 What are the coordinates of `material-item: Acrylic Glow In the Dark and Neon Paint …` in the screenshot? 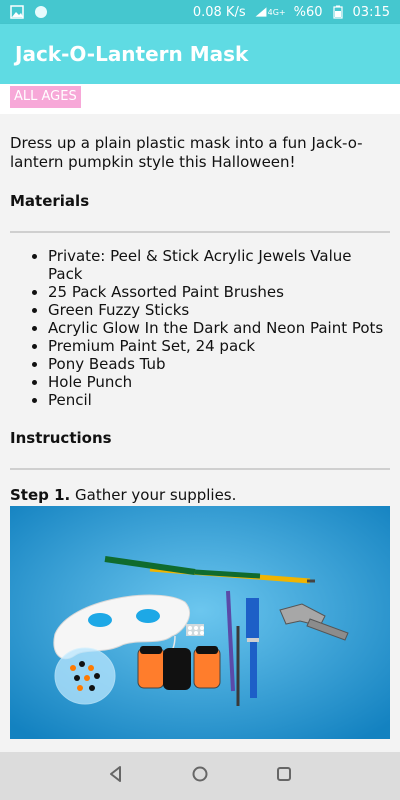 It's located at (219, 328).